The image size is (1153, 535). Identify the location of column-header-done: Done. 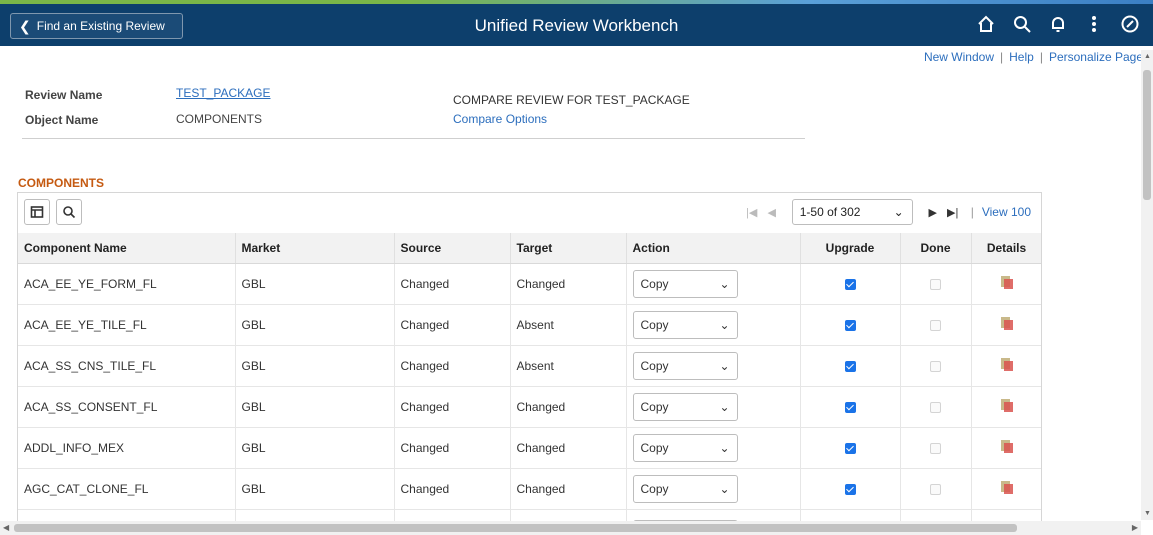
(936, 248).